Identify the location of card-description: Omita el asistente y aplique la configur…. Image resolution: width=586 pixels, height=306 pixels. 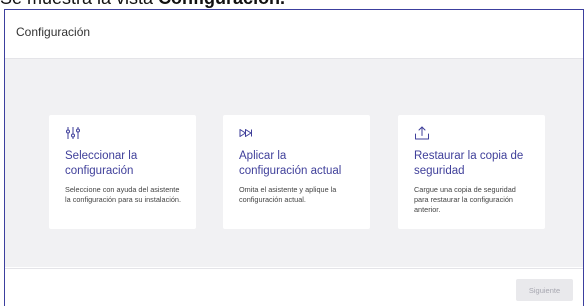
(288, 194).